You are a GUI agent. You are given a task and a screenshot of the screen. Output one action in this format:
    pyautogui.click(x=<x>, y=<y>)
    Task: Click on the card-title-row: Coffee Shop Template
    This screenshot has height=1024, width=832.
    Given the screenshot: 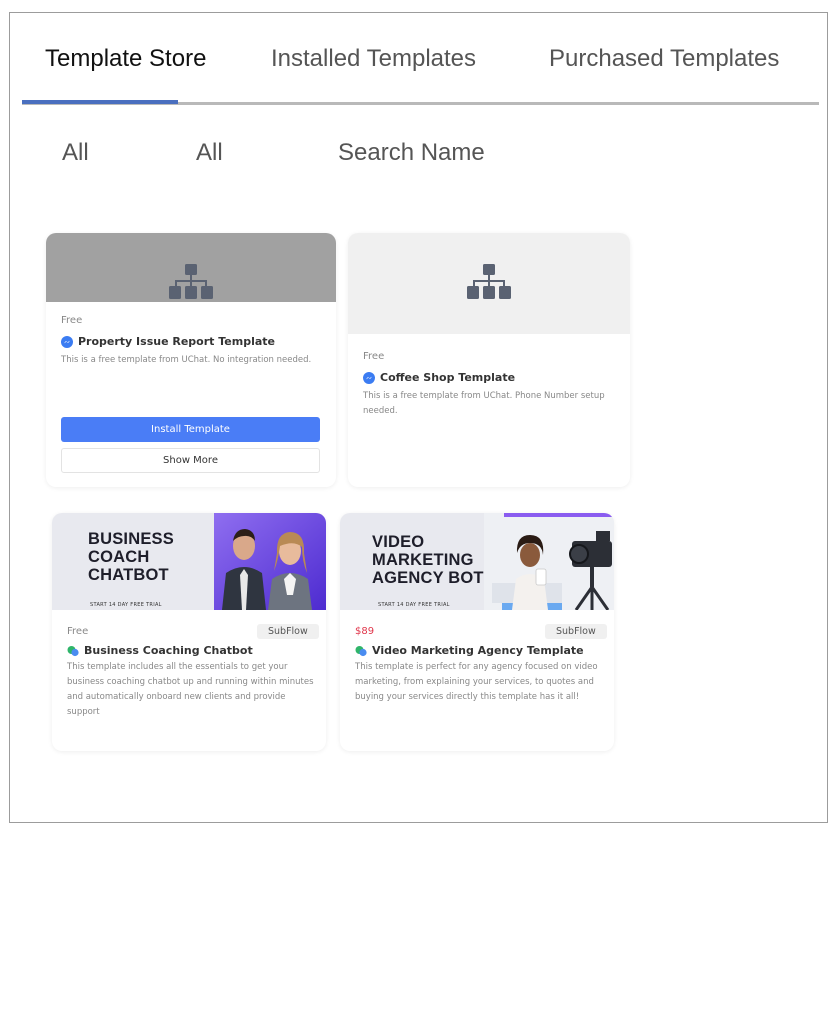 What is the action you would take?
    pyautogui.click(x=439, y=377)
    